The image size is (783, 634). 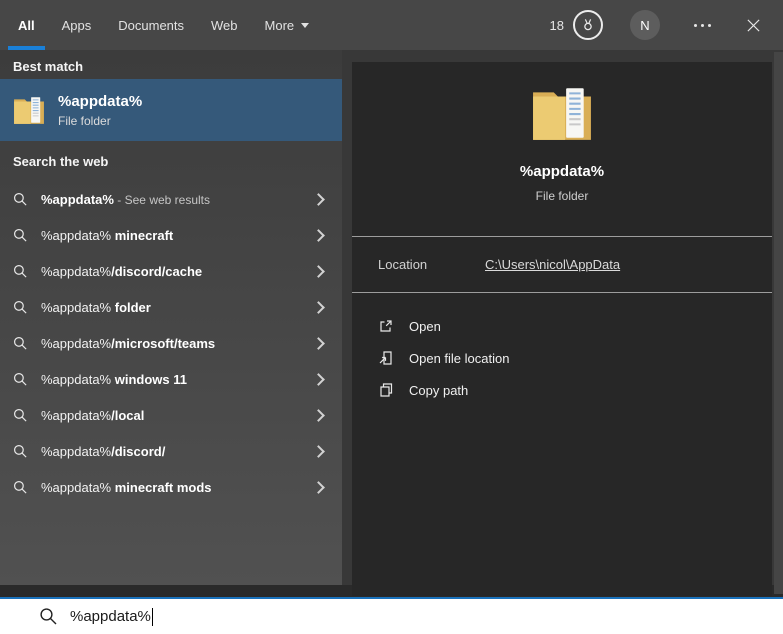 I want to click on folder-icon, so click(x=29, y=110).